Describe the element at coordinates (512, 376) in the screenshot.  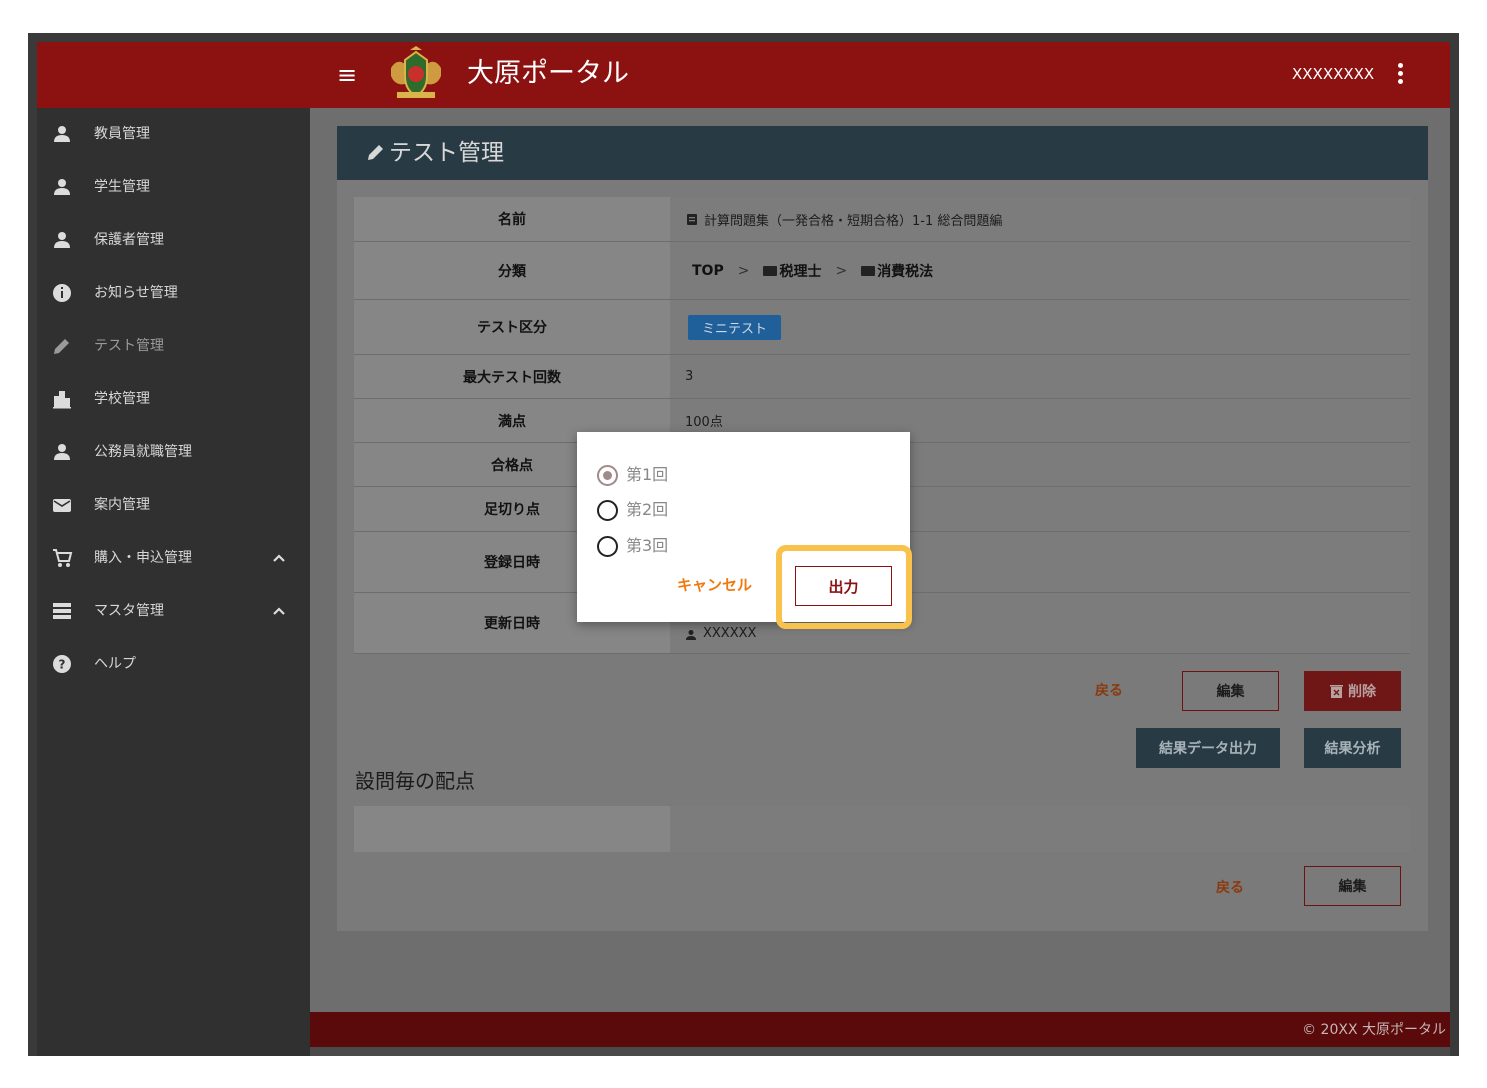
I see `row-label: 最大テスト回数` at that location.